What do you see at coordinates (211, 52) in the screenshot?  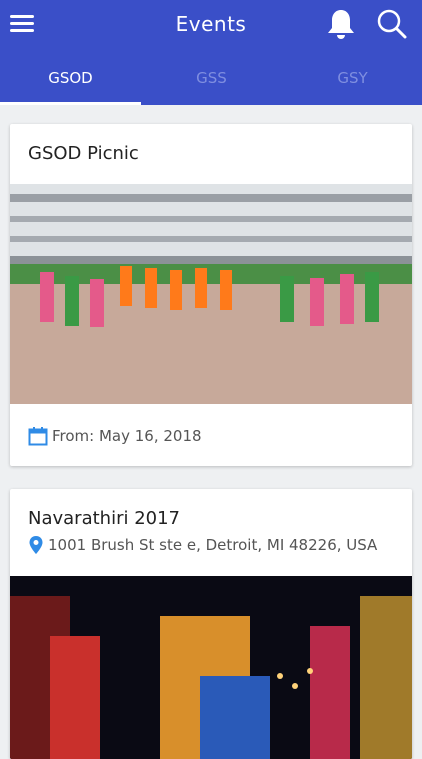 I see `app-header: Events GSOD GSS GSY` at bounding box center [211, 52].